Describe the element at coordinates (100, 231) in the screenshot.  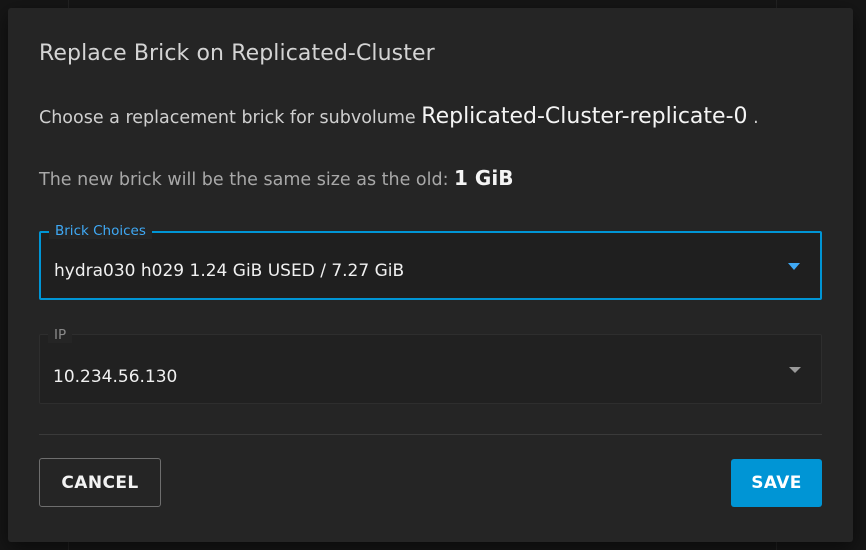
I see `brick-choices-label: Brick Choices` at that location.